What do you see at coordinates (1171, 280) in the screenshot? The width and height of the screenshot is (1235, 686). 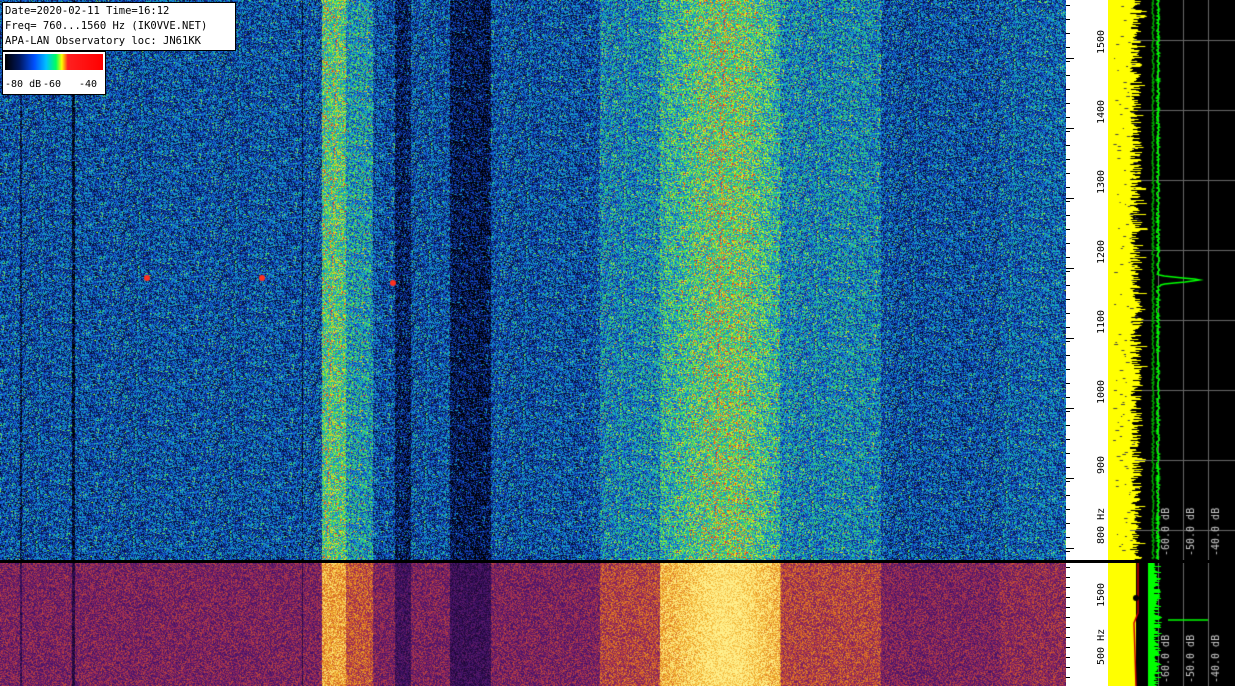 I see `spectrum-plot-top` at bounding box center [1171, 280].